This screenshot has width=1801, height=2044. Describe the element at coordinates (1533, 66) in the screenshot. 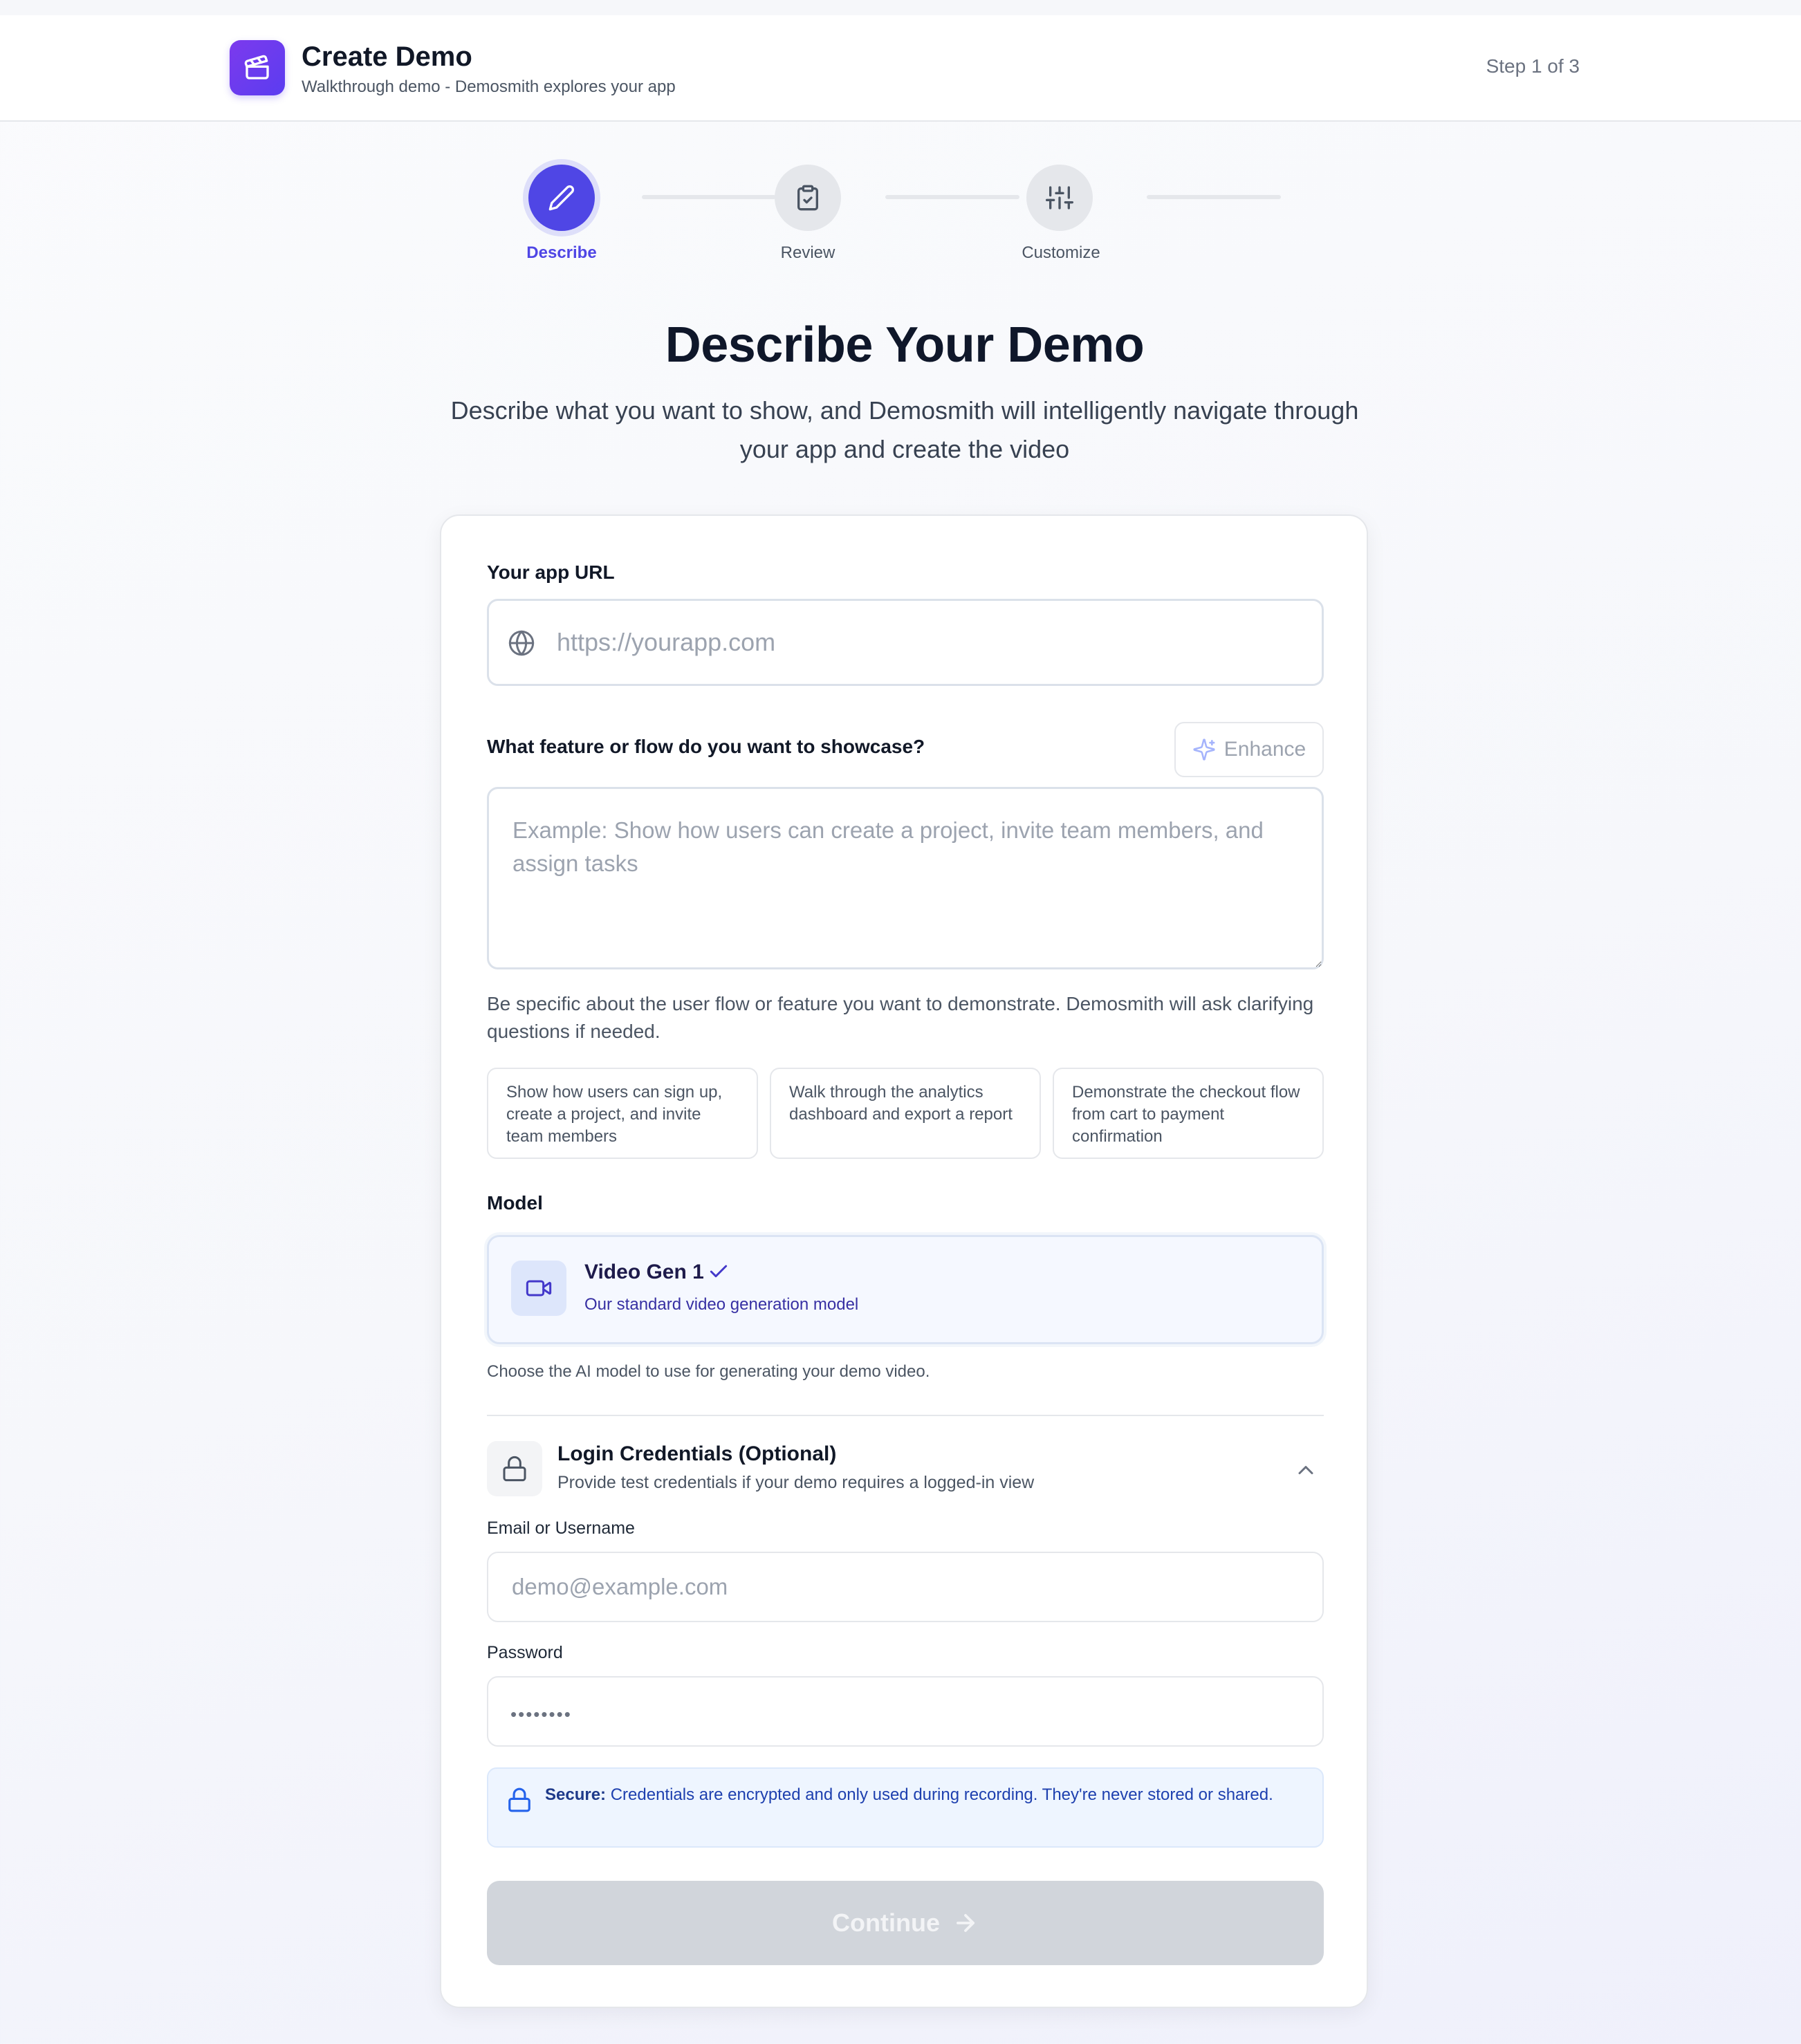

I see `step-indicator: Step 1 of 3` at that location.